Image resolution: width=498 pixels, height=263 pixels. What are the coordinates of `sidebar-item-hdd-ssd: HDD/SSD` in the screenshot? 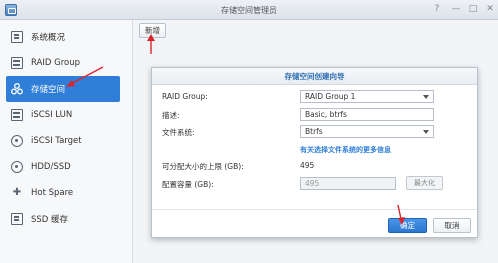 It's located at (63, 167).